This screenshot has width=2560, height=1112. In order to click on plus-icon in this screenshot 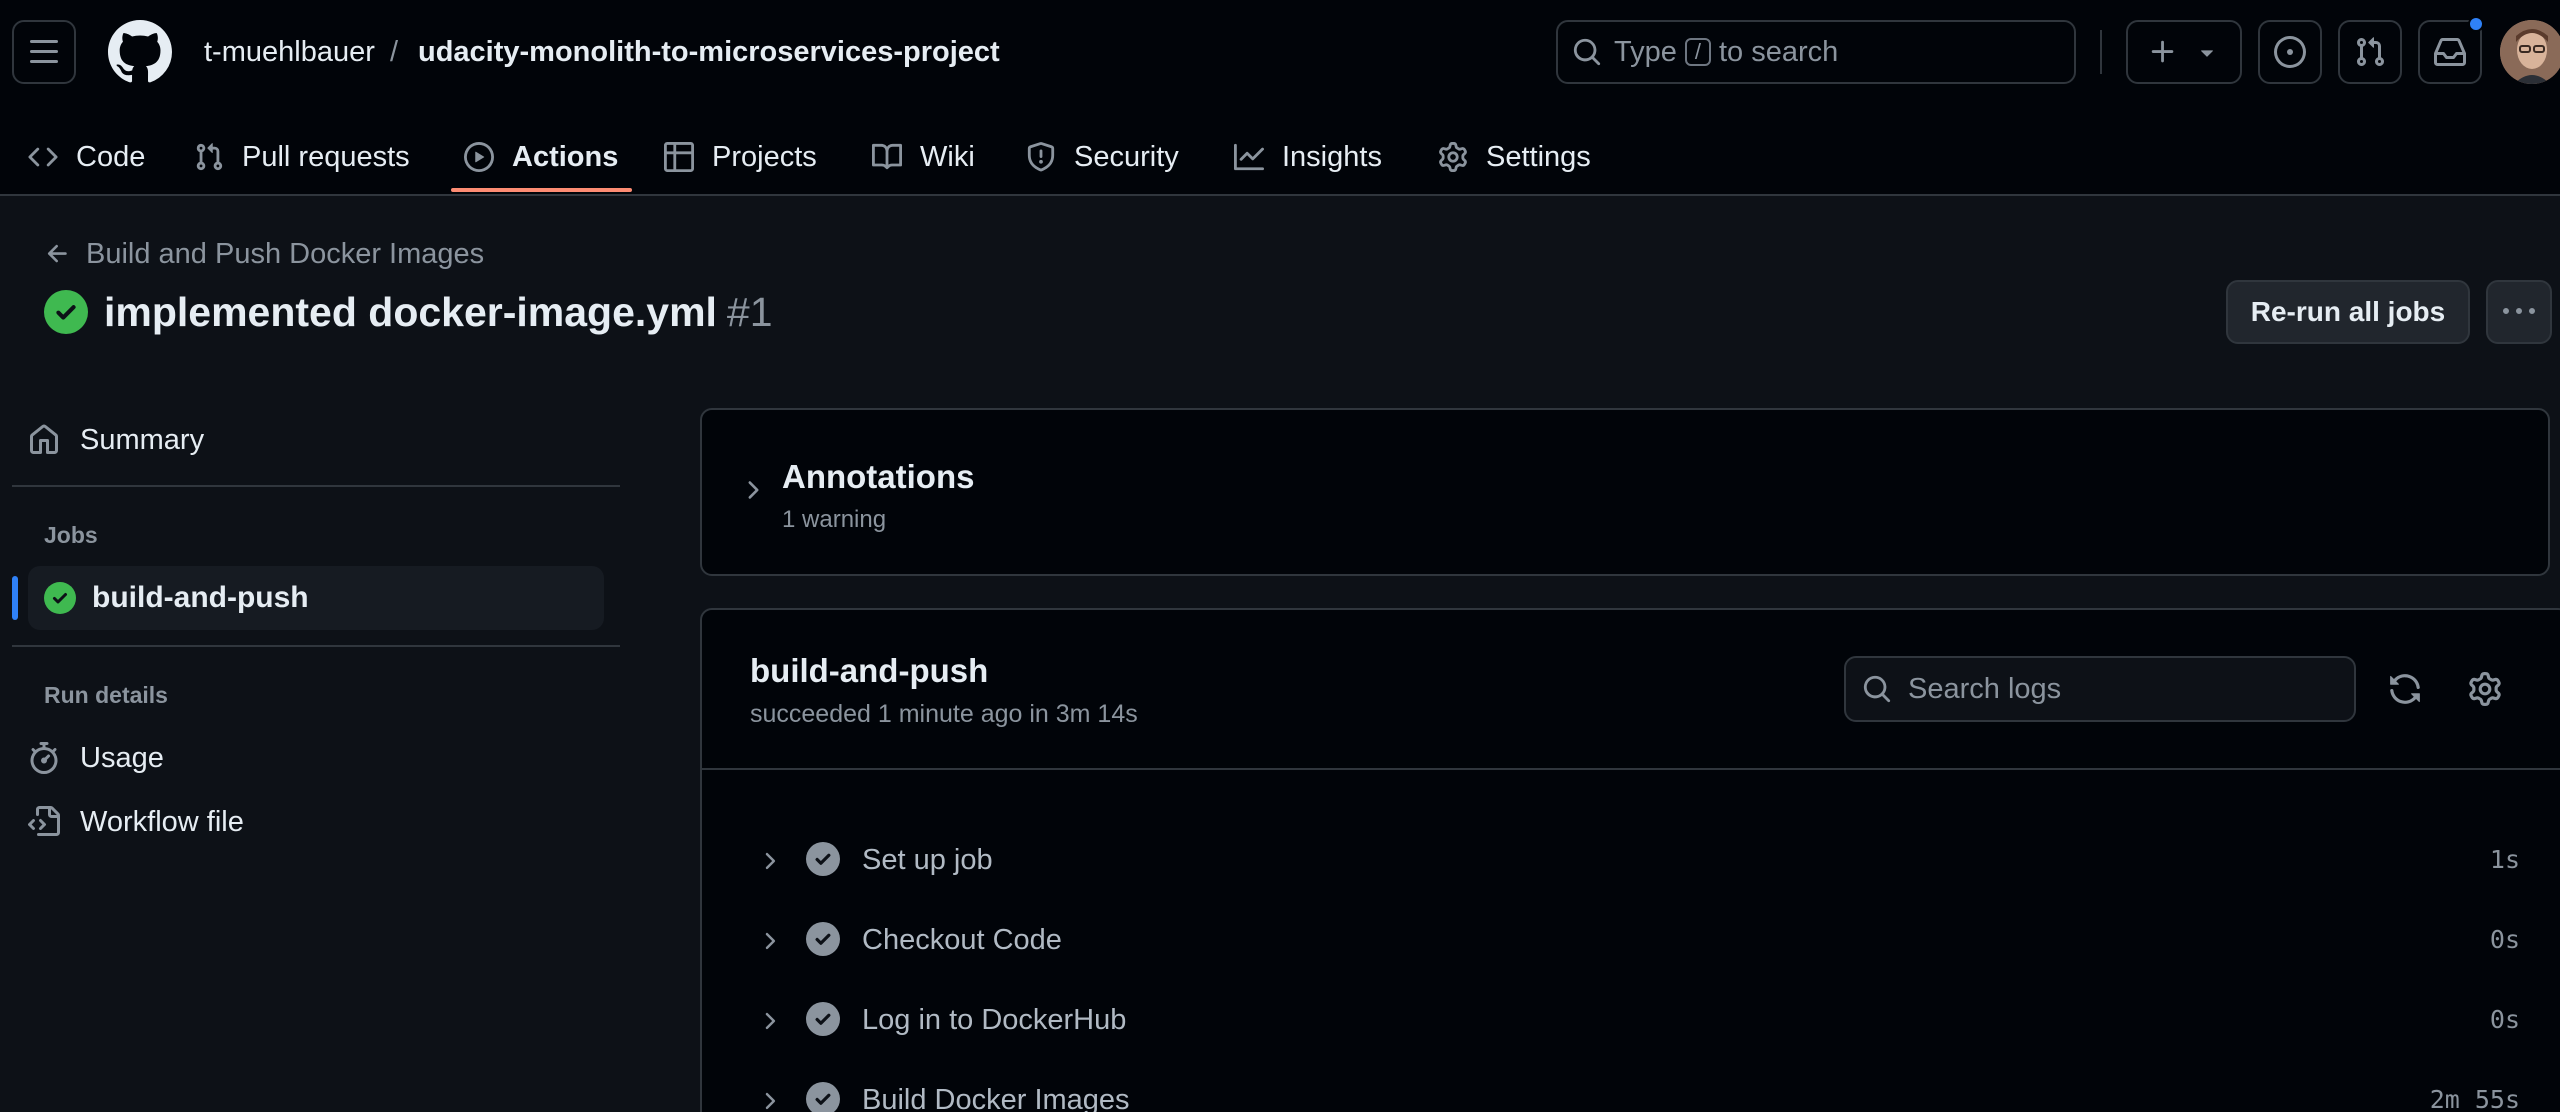, I will do `click(2162, 51)`.